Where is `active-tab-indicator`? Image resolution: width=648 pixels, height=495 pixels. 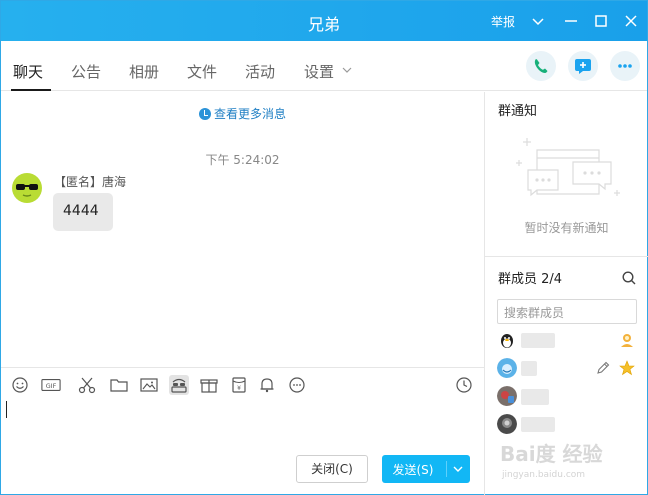
active-tab-indicator is located at coordinates (31, 90).